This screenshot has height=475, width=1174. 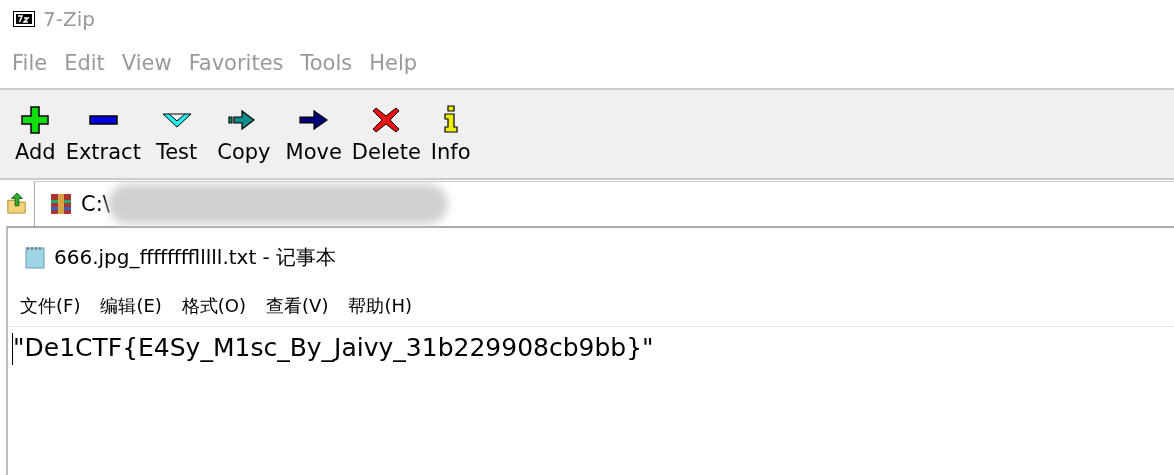 I want to click on menu-item: 格式(O), so click(x=214, y=306).